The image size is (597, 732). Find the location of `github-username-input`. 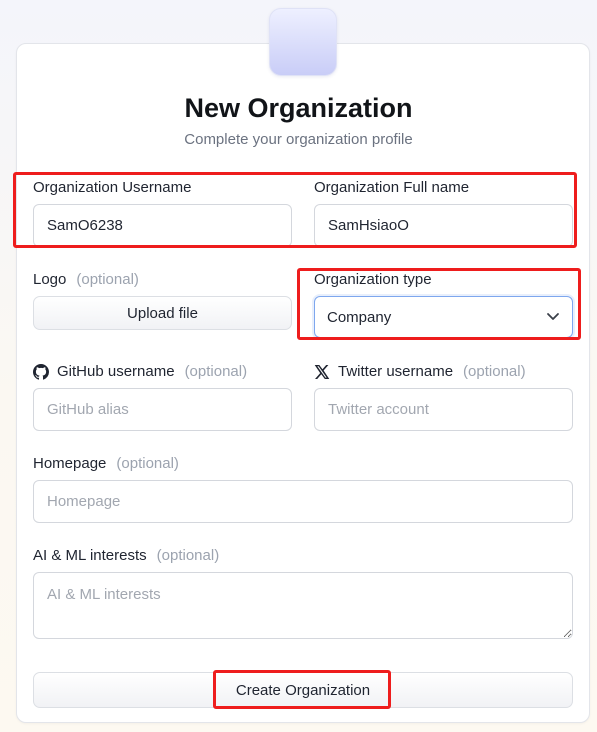

github-username-input is located at coordinates (162, 409).